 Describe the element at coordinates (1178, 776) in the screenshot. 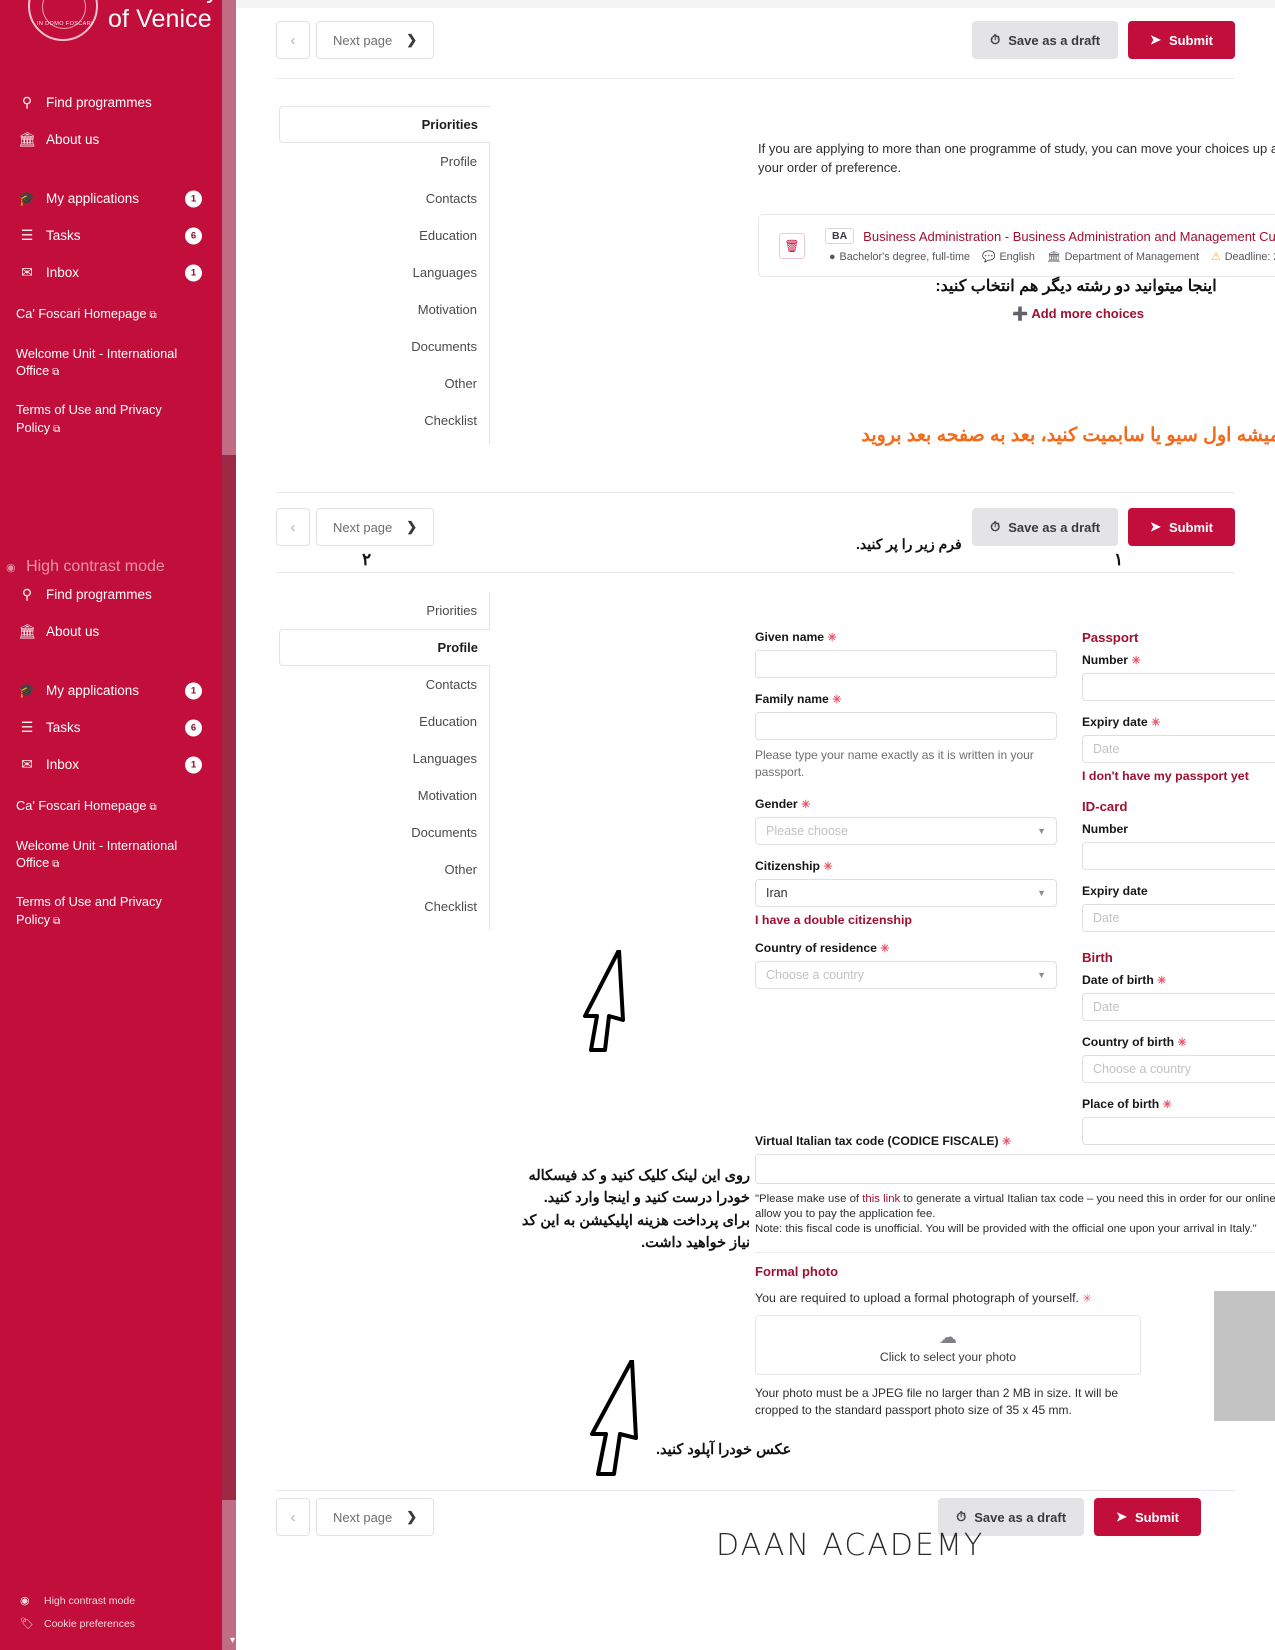

I see `no-passport-link: I don't have my passport yet` at that location.